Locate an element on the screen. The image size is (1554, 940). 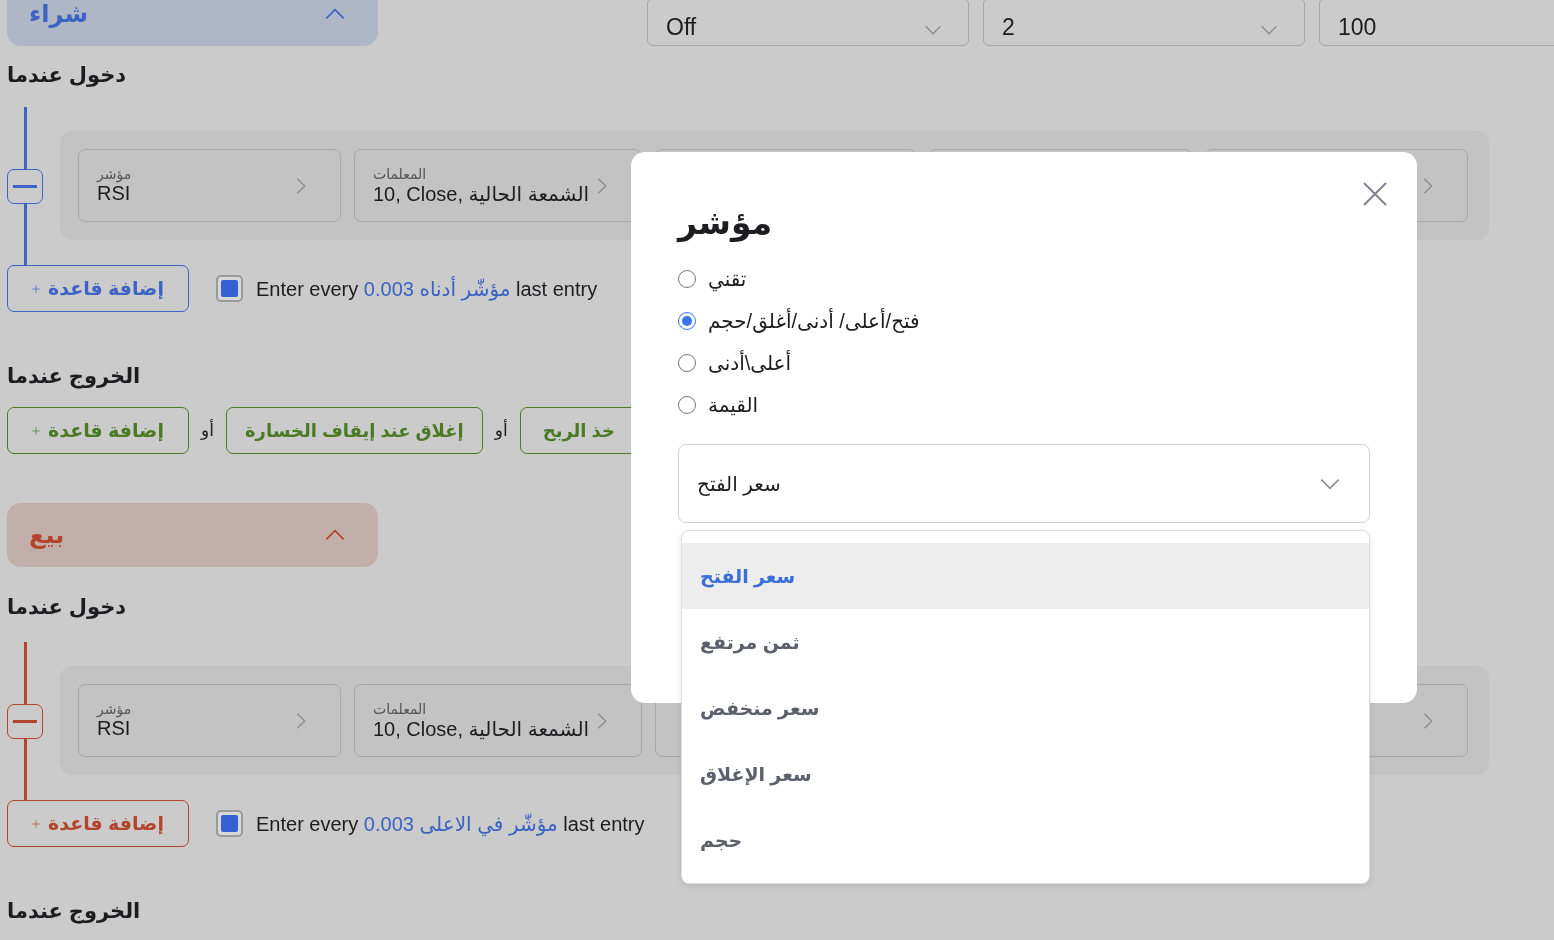
select-field: سعر الفتح is located at coordinates (1024, 483).